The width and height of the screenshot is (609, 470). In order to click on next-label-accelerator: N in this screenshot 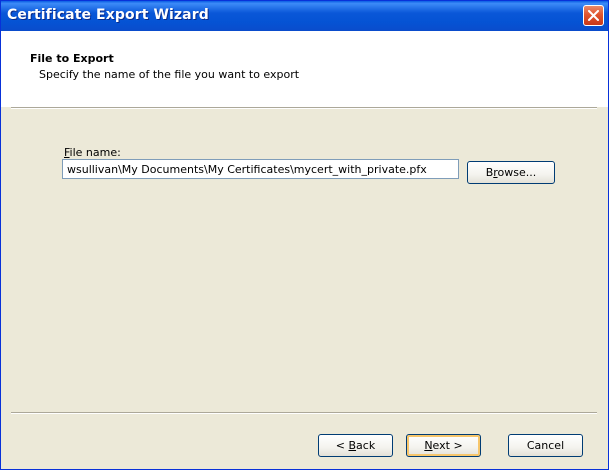, I will do `click(428, 445)`.